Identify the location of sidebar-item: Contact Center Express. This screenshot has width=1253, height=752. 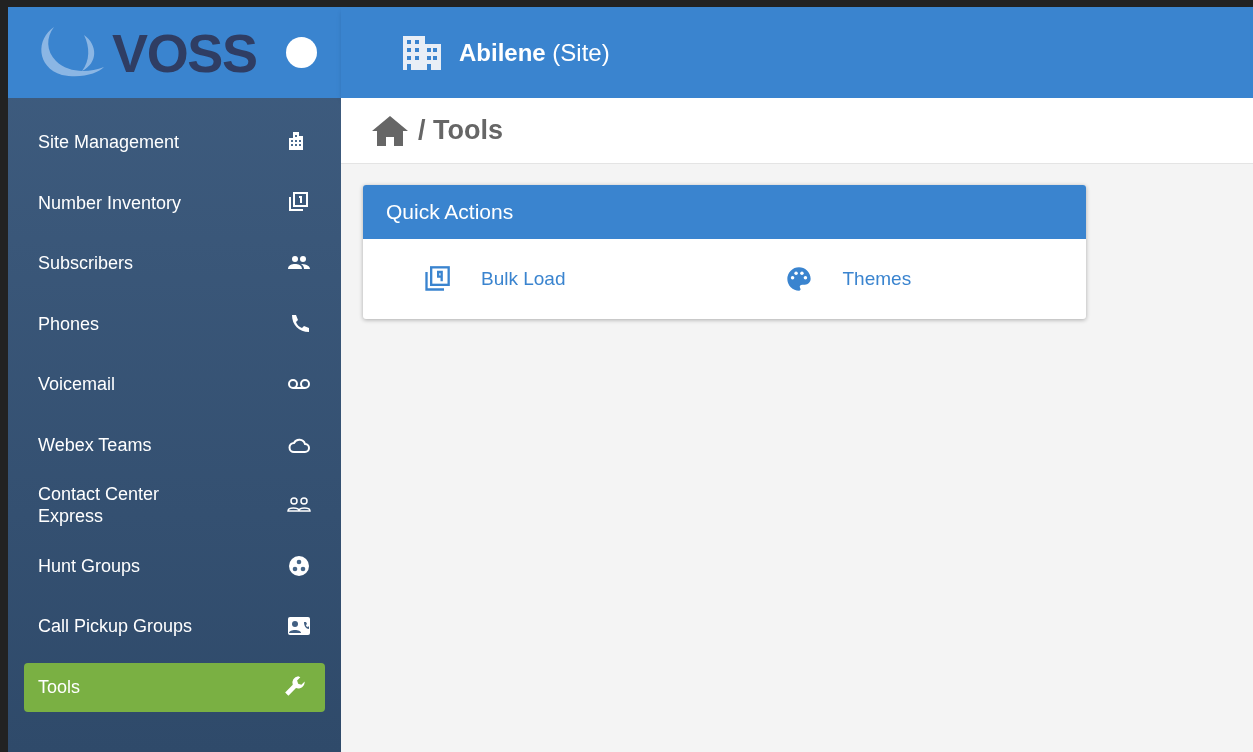
(174, 505).